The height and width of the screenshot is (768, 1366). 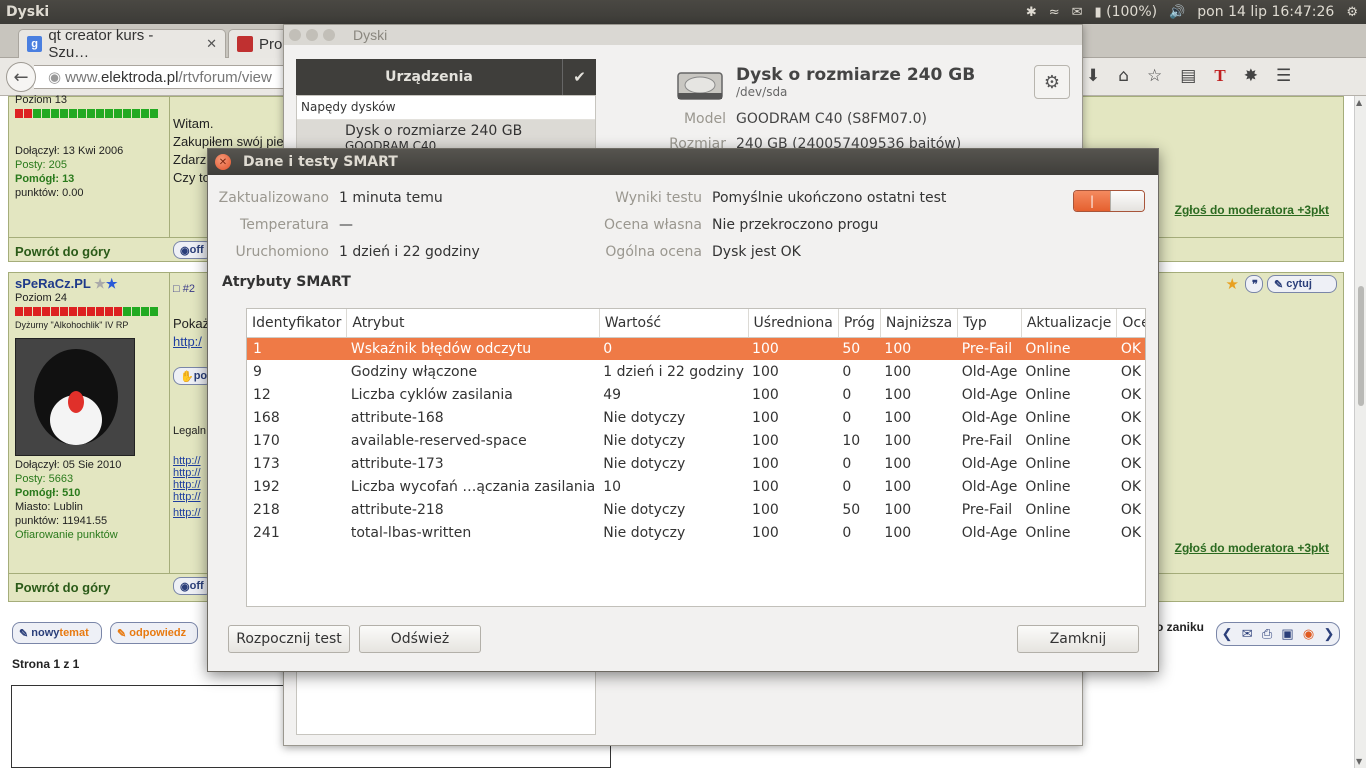 What do you see at coordinates (1131, 417) in the screenshot?
I see `table-cell: OK` at bounding box center [1131, 417].